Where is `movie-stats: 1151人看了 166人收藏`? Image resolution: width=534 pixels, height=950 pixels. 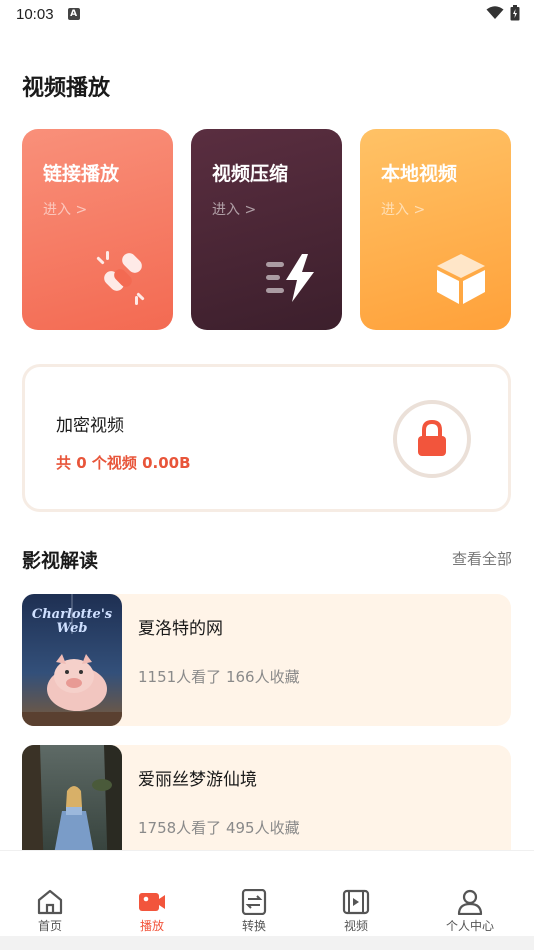 movie-stats: 1151人看了 166人收藏 is located at coordinates (219, 677).